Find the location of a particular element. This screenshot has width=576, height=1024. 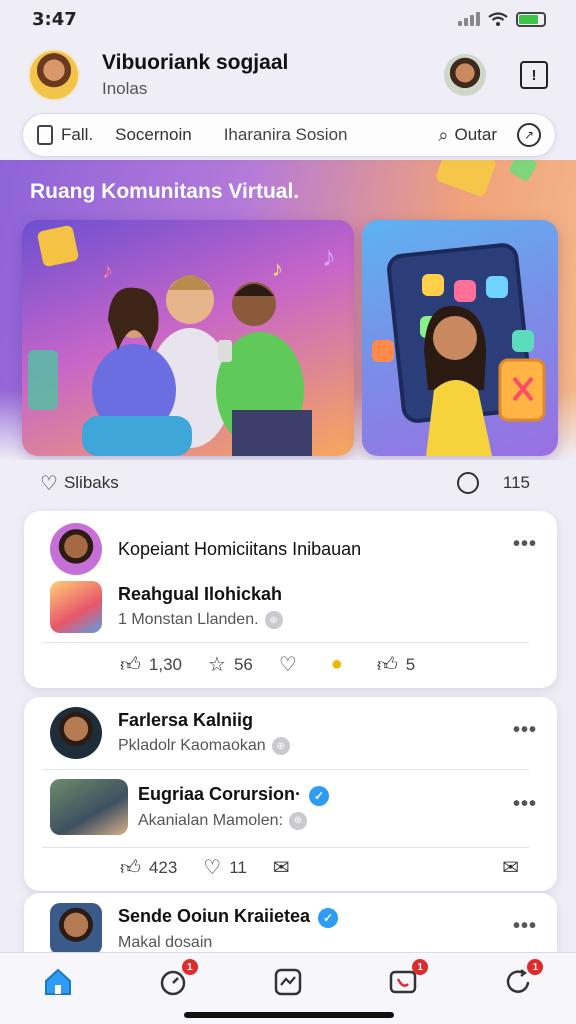

post-text: Sende Ooiun Kraiietea ✓ Makal dosain is located at coordinates (220, 928).